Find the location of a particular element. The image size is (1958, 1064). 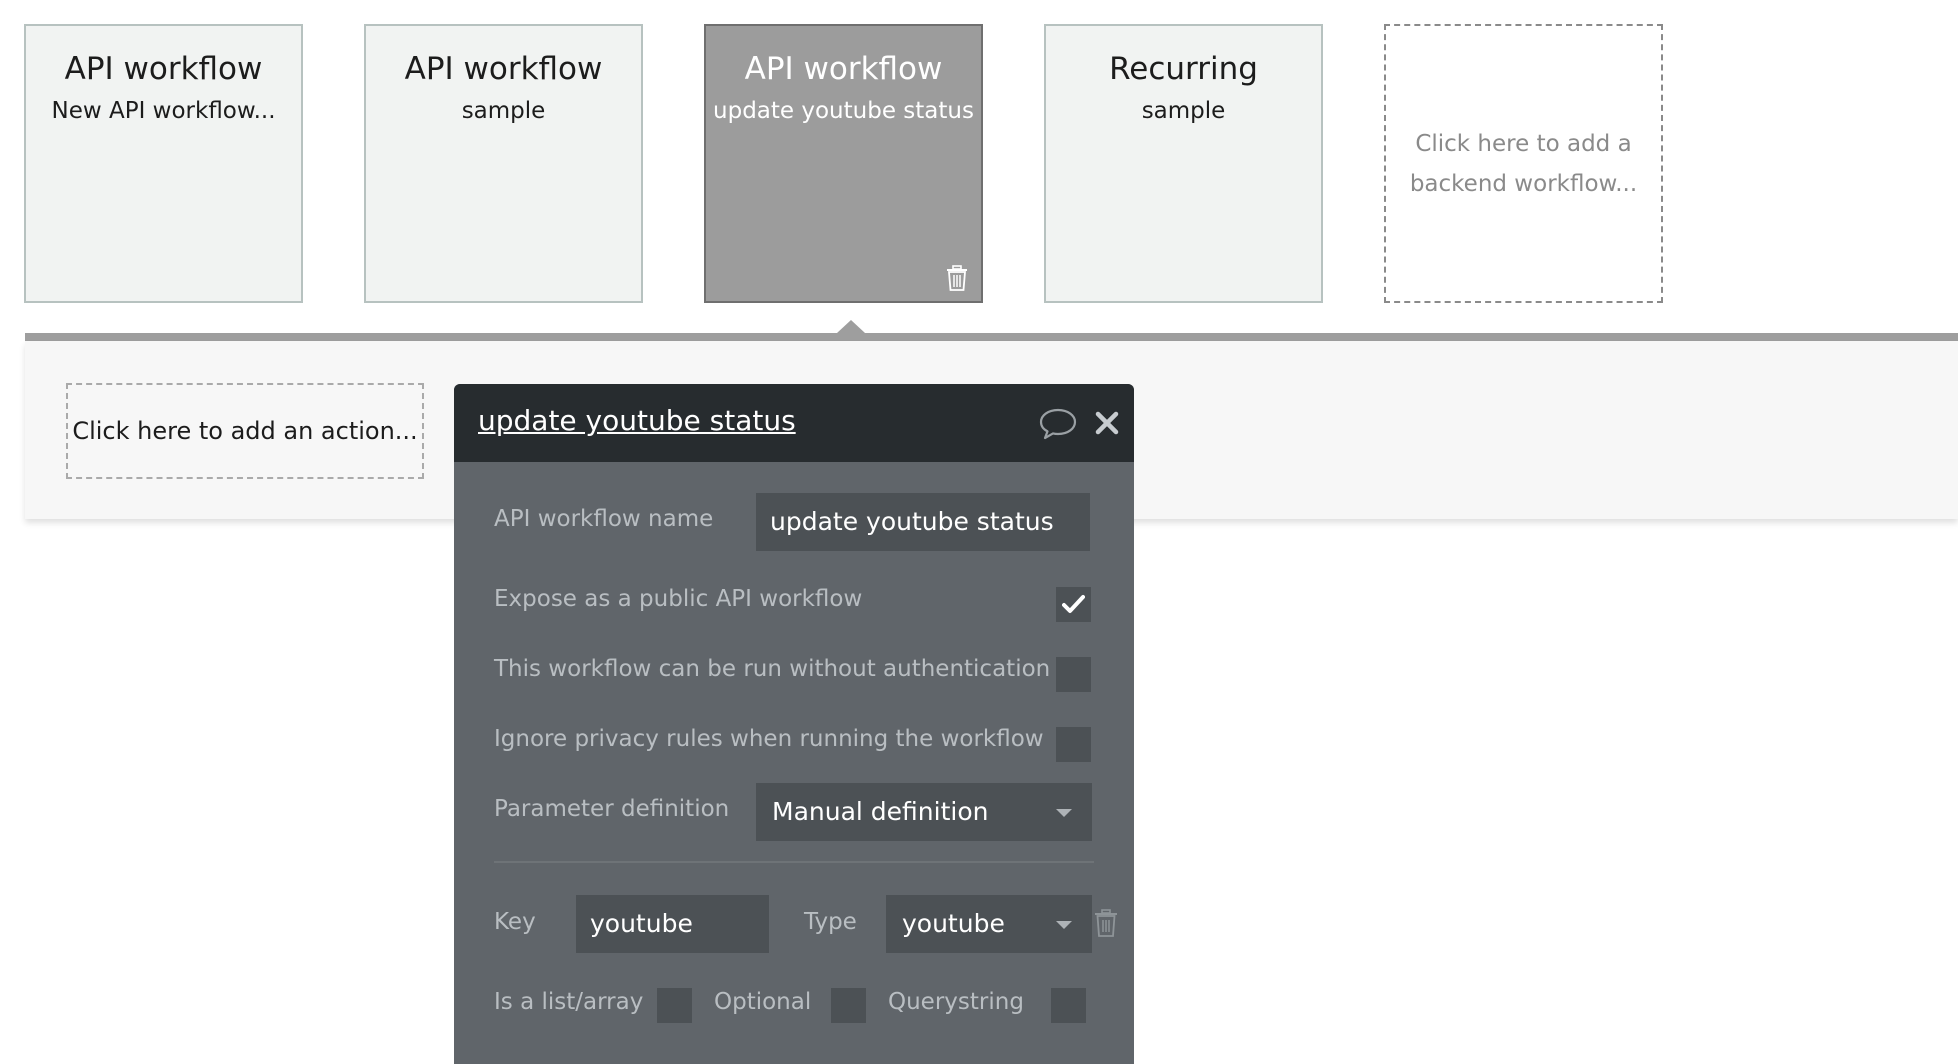

optional-label: Optional is located at coordinates (763, 1002).